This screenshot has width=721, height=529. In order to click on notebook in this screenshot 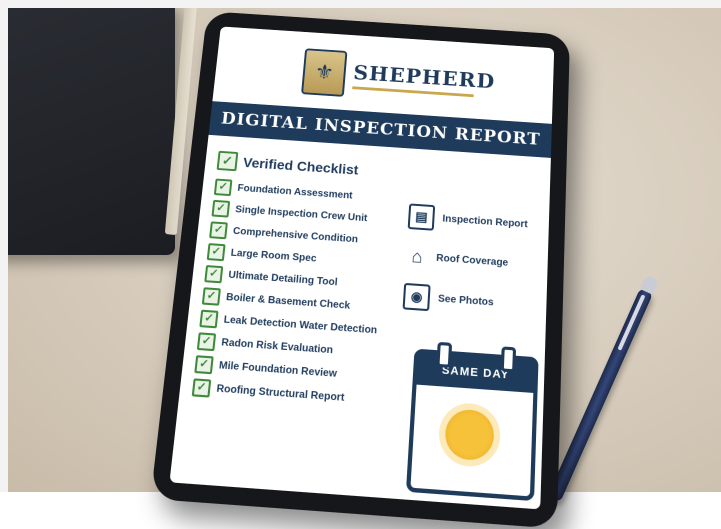, I will do `click(87, 127)`.